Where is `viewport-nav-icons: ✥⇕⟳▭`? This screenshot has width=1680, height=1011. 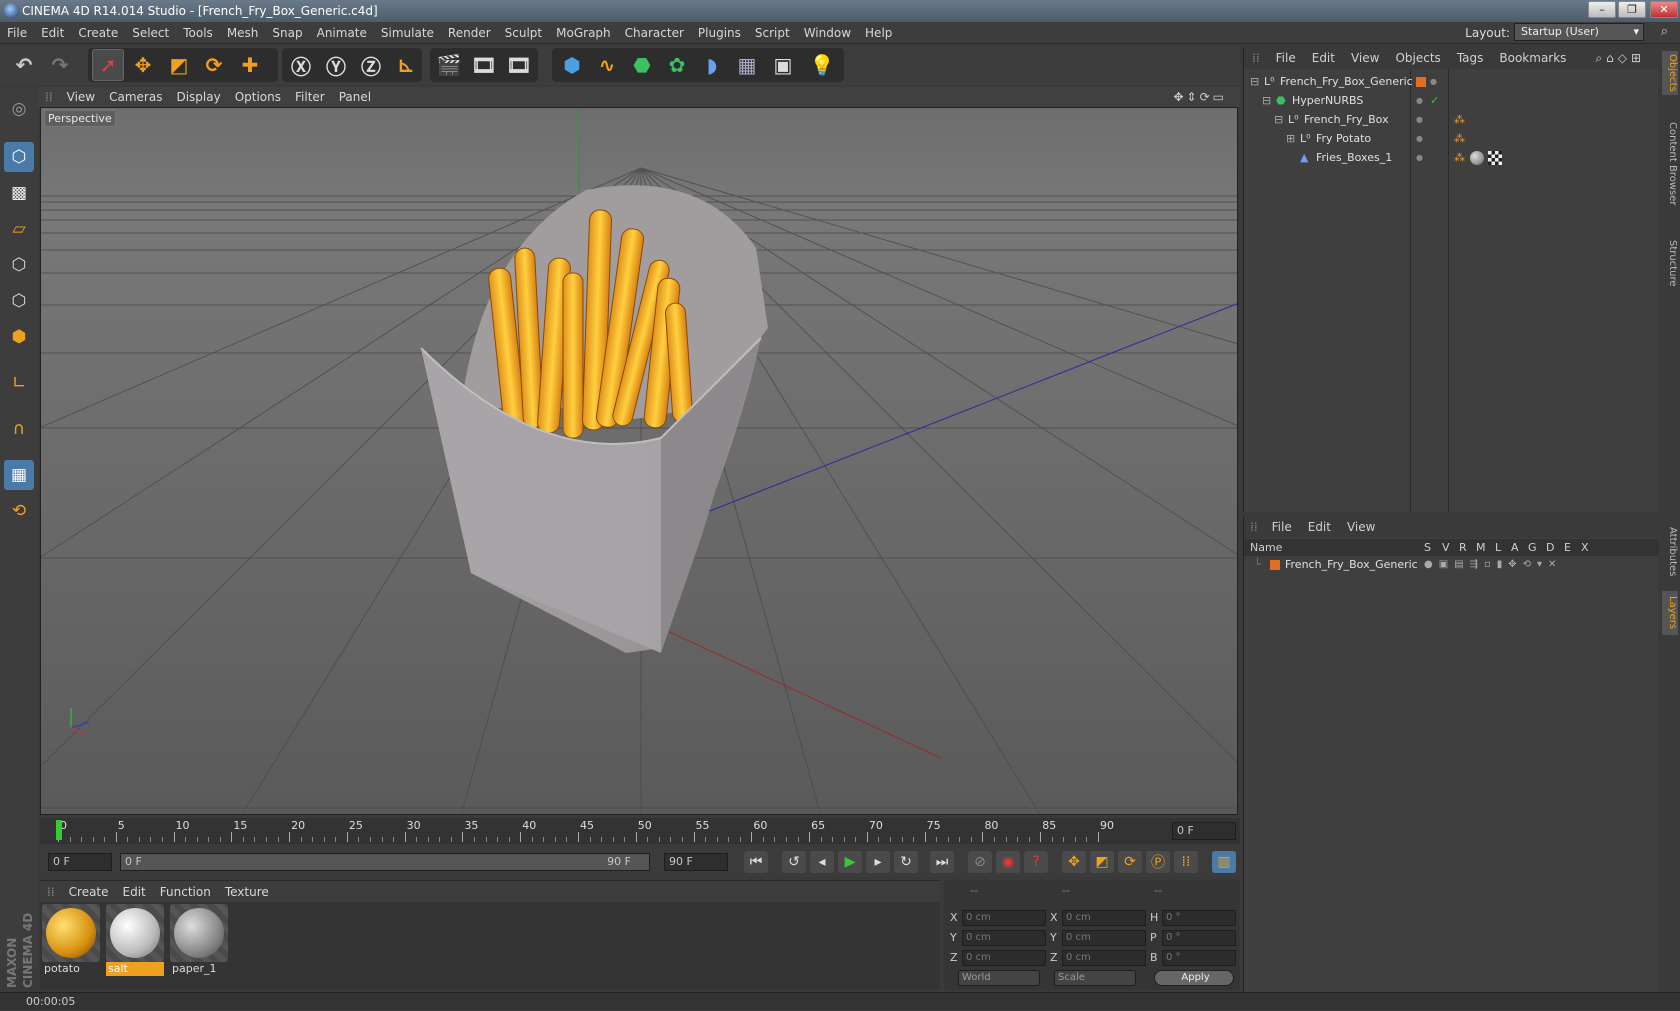 viewport-nav-icons: ✥⇕⟳▭ is located at coordinates (1200, 97).